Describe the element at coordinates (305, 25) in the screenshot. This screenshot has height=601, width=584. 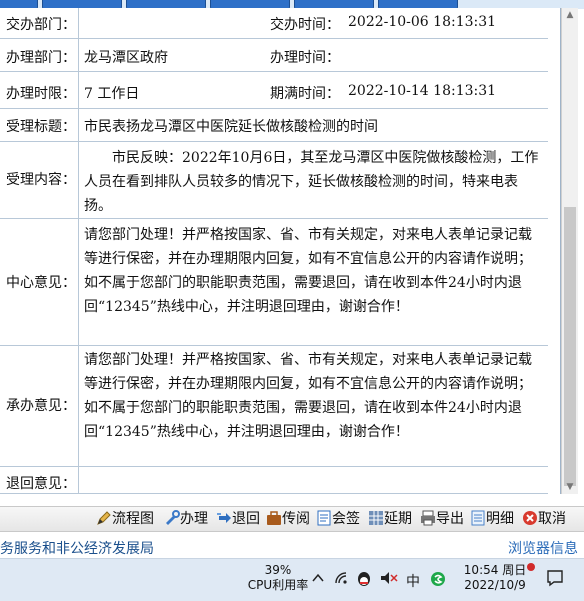
I see `assign-time-label: 交办时间：` at that location.